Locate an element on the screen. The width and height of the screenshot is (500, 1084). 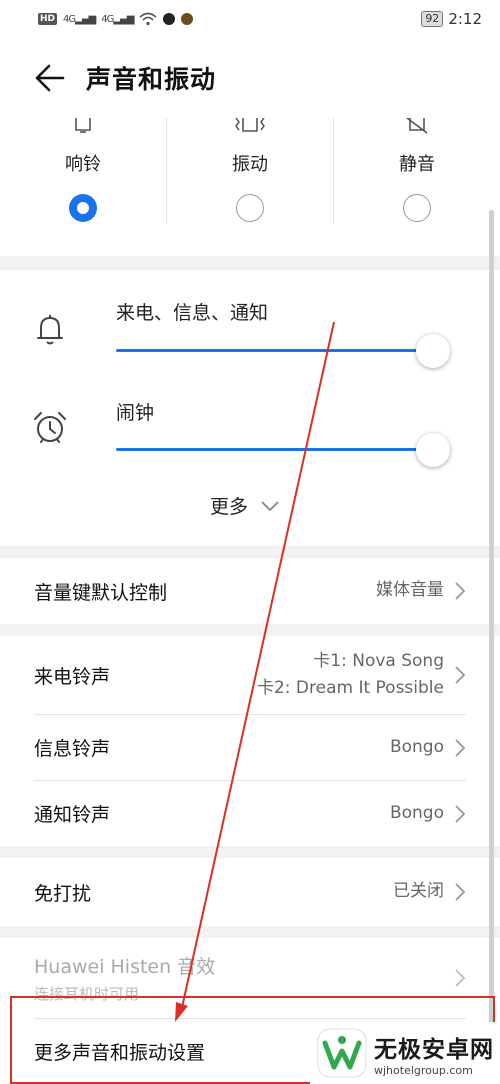
mode-ring: 响铃 is located at coordinates (83, 172).